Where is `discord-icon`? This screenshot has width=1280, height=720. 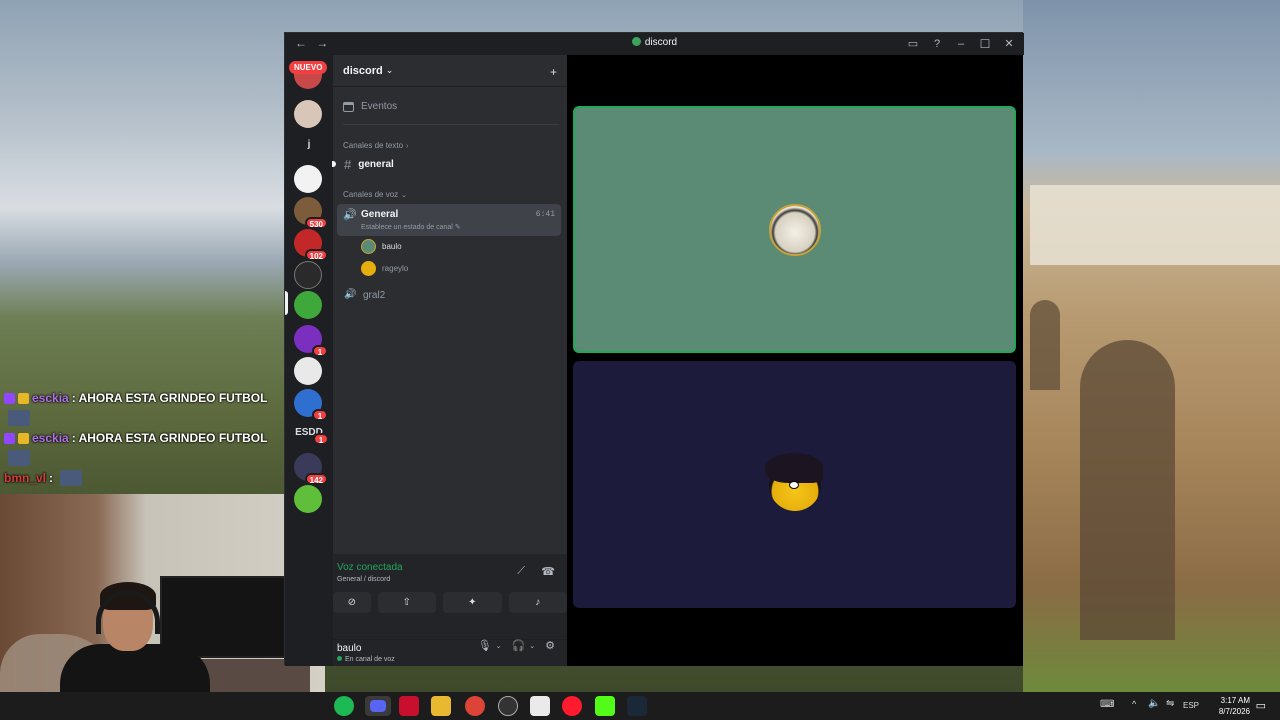 discord-icon is located at coordinates (378, 706).